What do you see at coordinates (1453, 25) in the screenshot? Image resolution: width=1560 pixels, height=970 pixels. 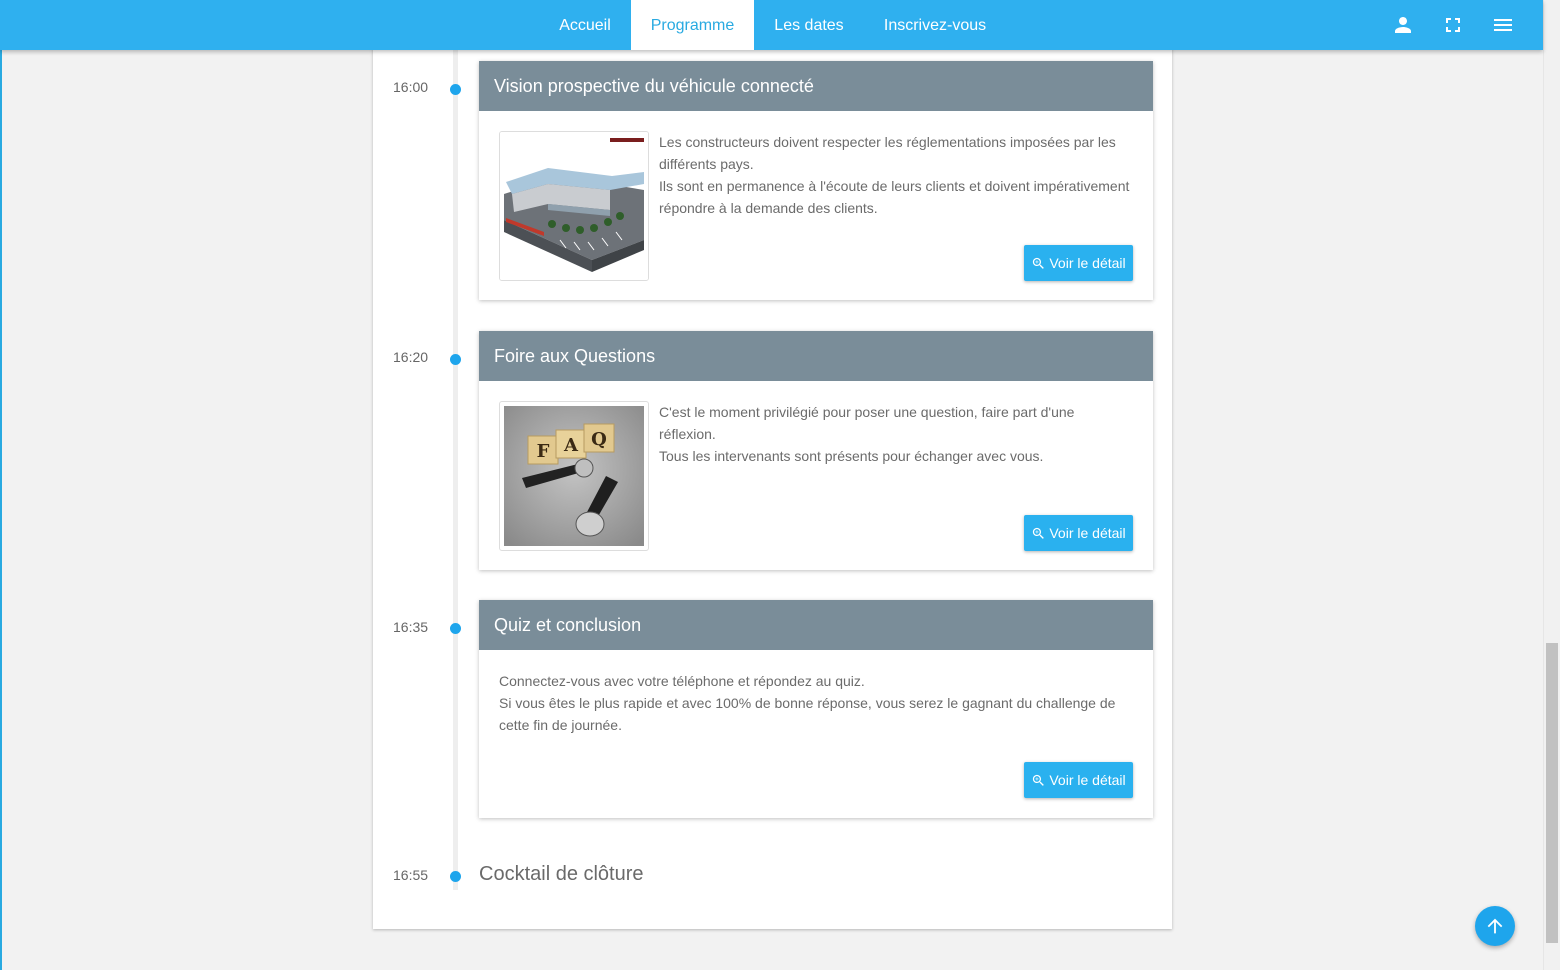 I see `fullscreen-icon` at bounding box center [1453, 25].